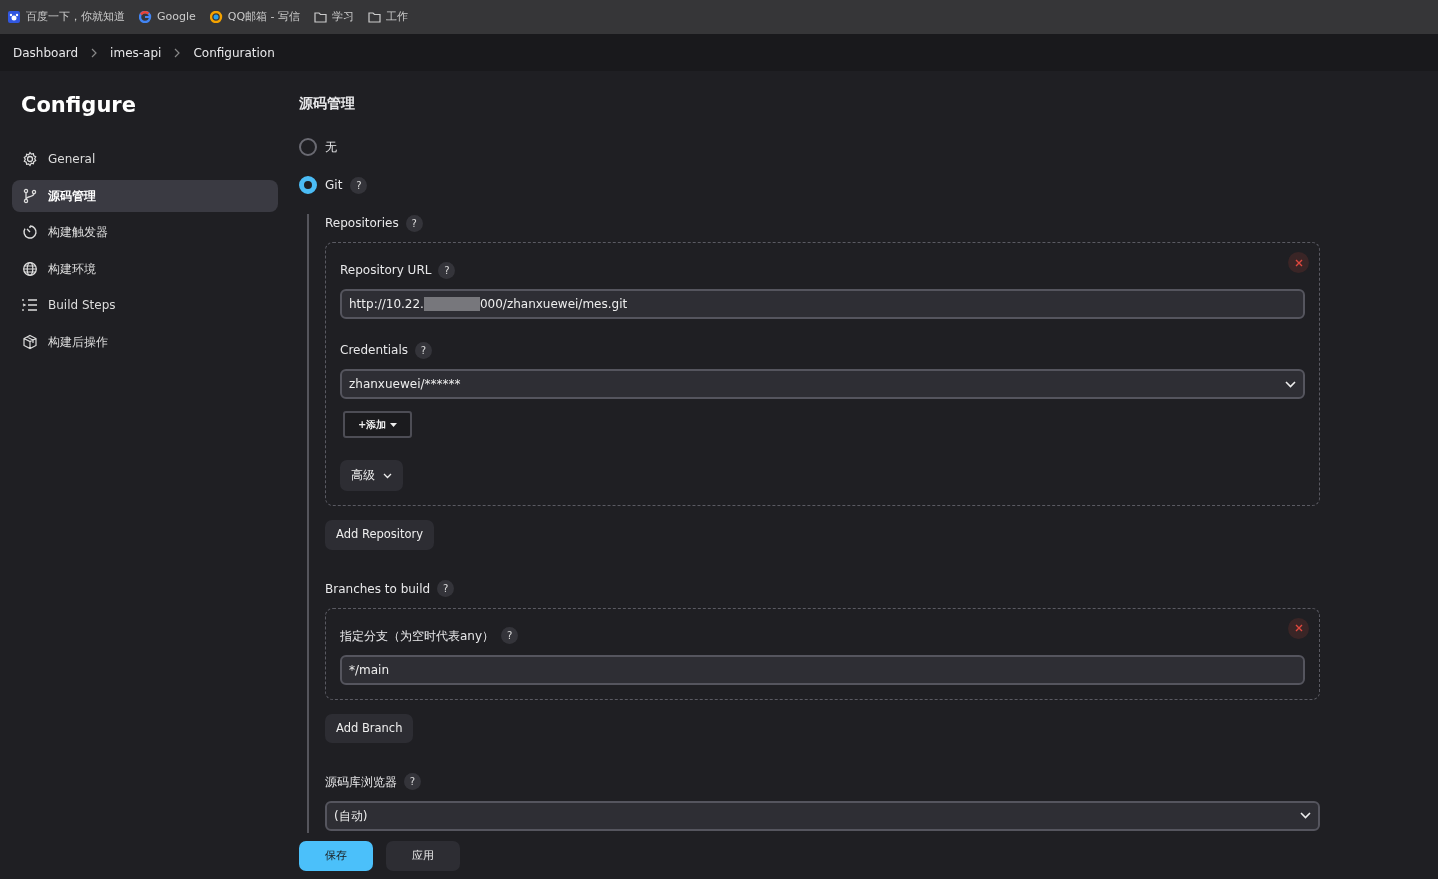 The height and width of the screenshot is (879, 1438). Describe the element at coordinates (30, 268) in the screenshot. I see `globe-icon` at that location.